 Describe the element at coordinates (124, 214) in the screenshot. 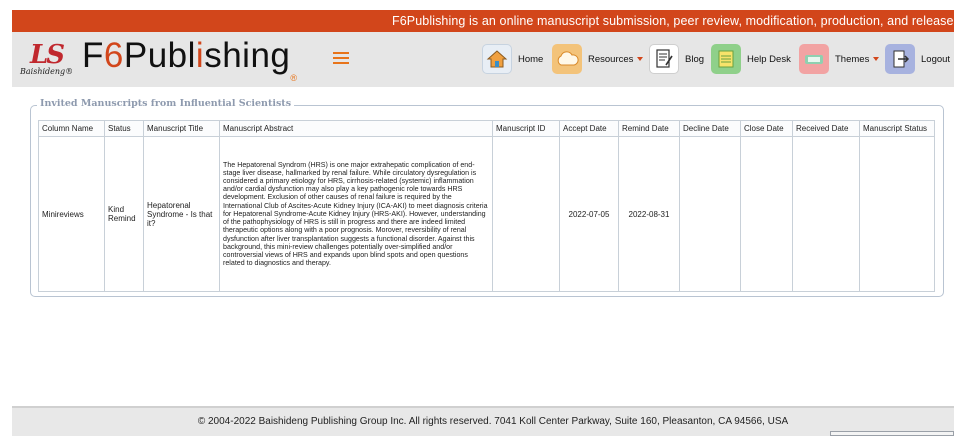

I see `cell-status: Kind Remind` at that location.